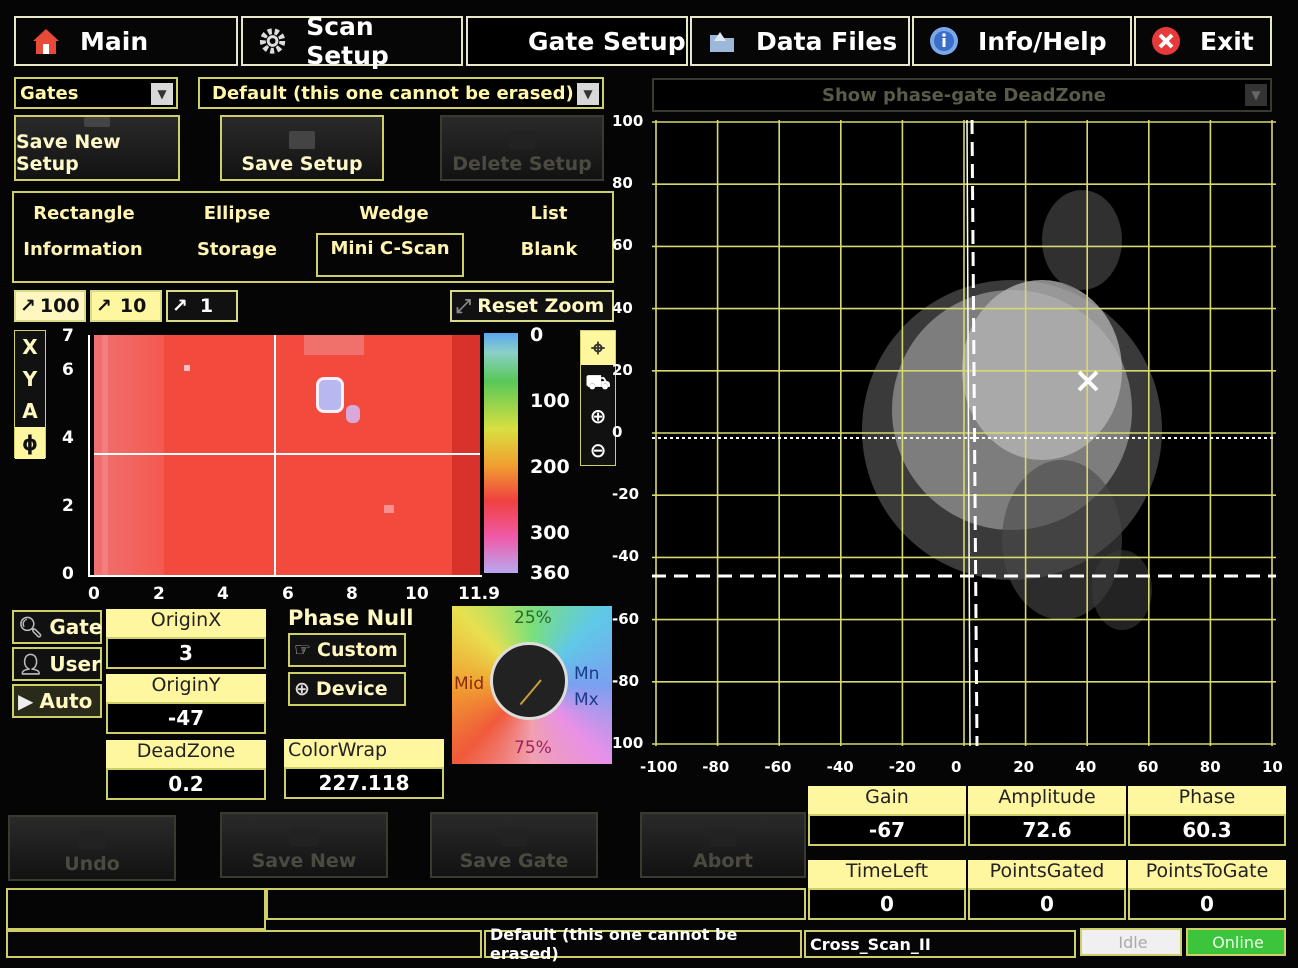 The width and height of the screenshot is (1298, 968). I want to click on tab-info-help: Info/Help, so click(1022, 41).